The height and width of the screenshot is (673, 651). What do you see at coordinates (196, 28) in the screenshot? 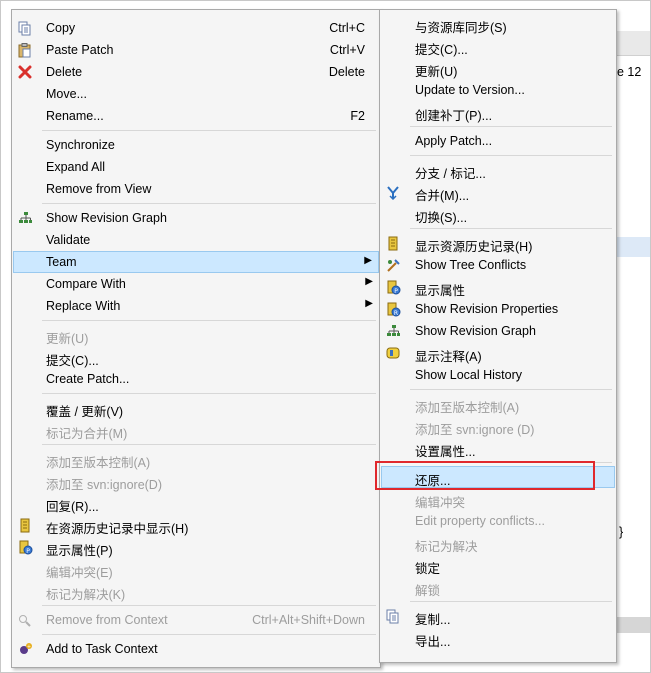
I see `menu-item-copy: Copy Ctrl+C` at bounding box center [196, 28].